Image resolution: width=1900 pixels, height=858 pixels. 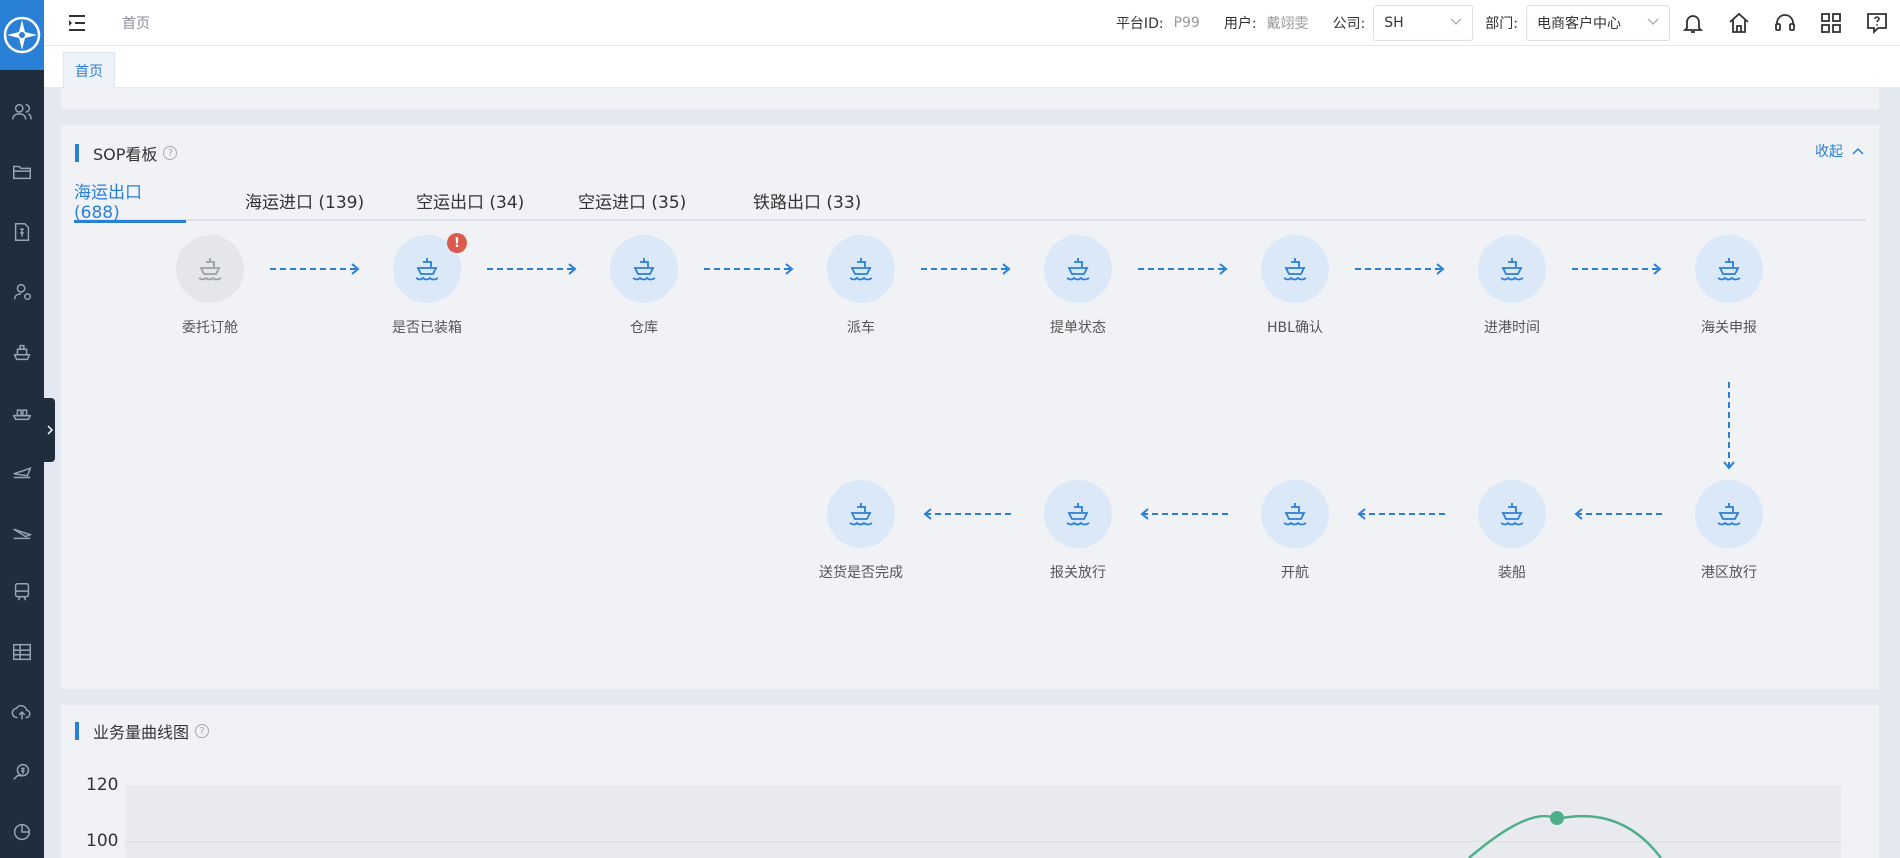 What do you see at coordinates (1295, 328) in the screenshot?
I see `step-label: HBL确认` at bounding box center [1295, 328].